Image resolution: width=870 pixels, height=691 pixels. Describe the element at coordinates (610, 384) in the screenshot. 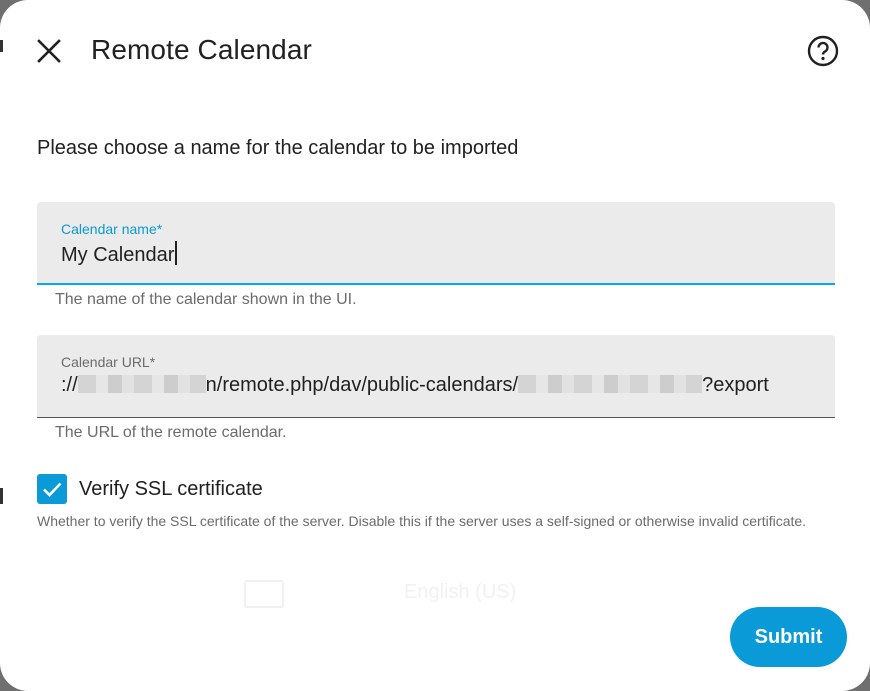

I see `redacted-token` at that location.